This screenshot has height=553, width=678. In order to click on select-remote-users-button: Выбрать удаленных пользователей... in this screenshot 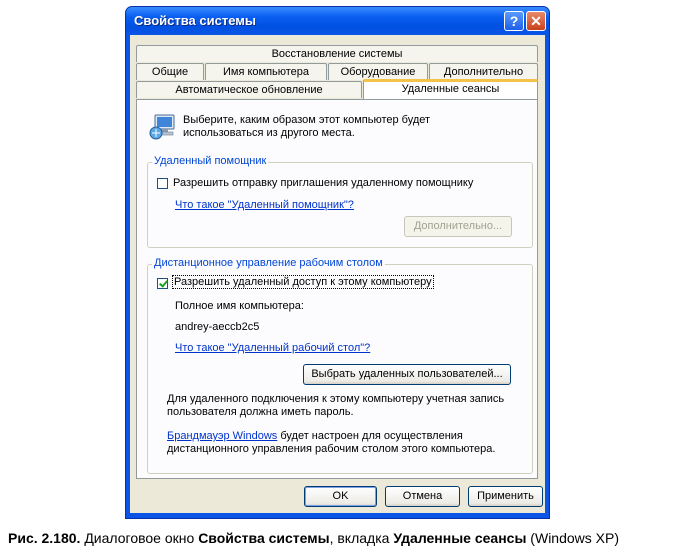, I will do `click(407, 374)`.